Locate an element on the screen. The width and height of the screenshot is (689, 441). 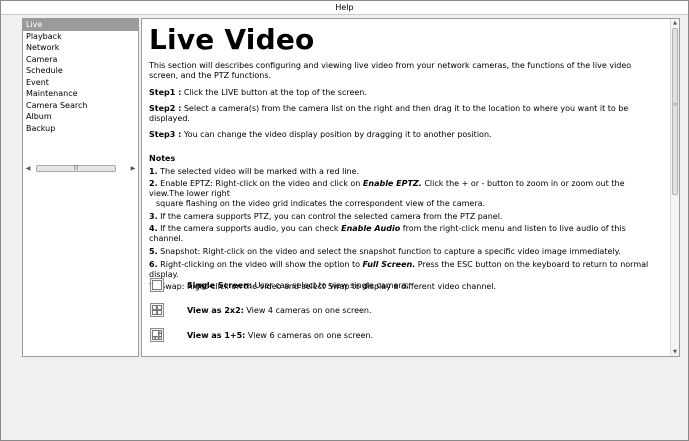
scroll-down-icon: ▼ is located at coordinates (675, 352).